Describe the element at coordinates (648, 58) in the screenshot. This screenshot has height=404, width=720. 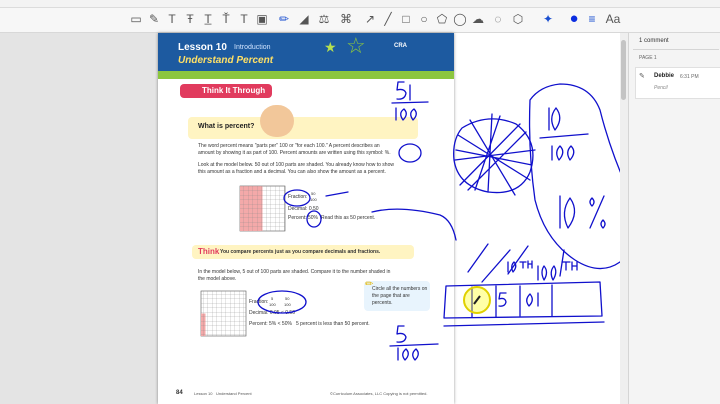
I see `page-label: PAGE 1` at that location.